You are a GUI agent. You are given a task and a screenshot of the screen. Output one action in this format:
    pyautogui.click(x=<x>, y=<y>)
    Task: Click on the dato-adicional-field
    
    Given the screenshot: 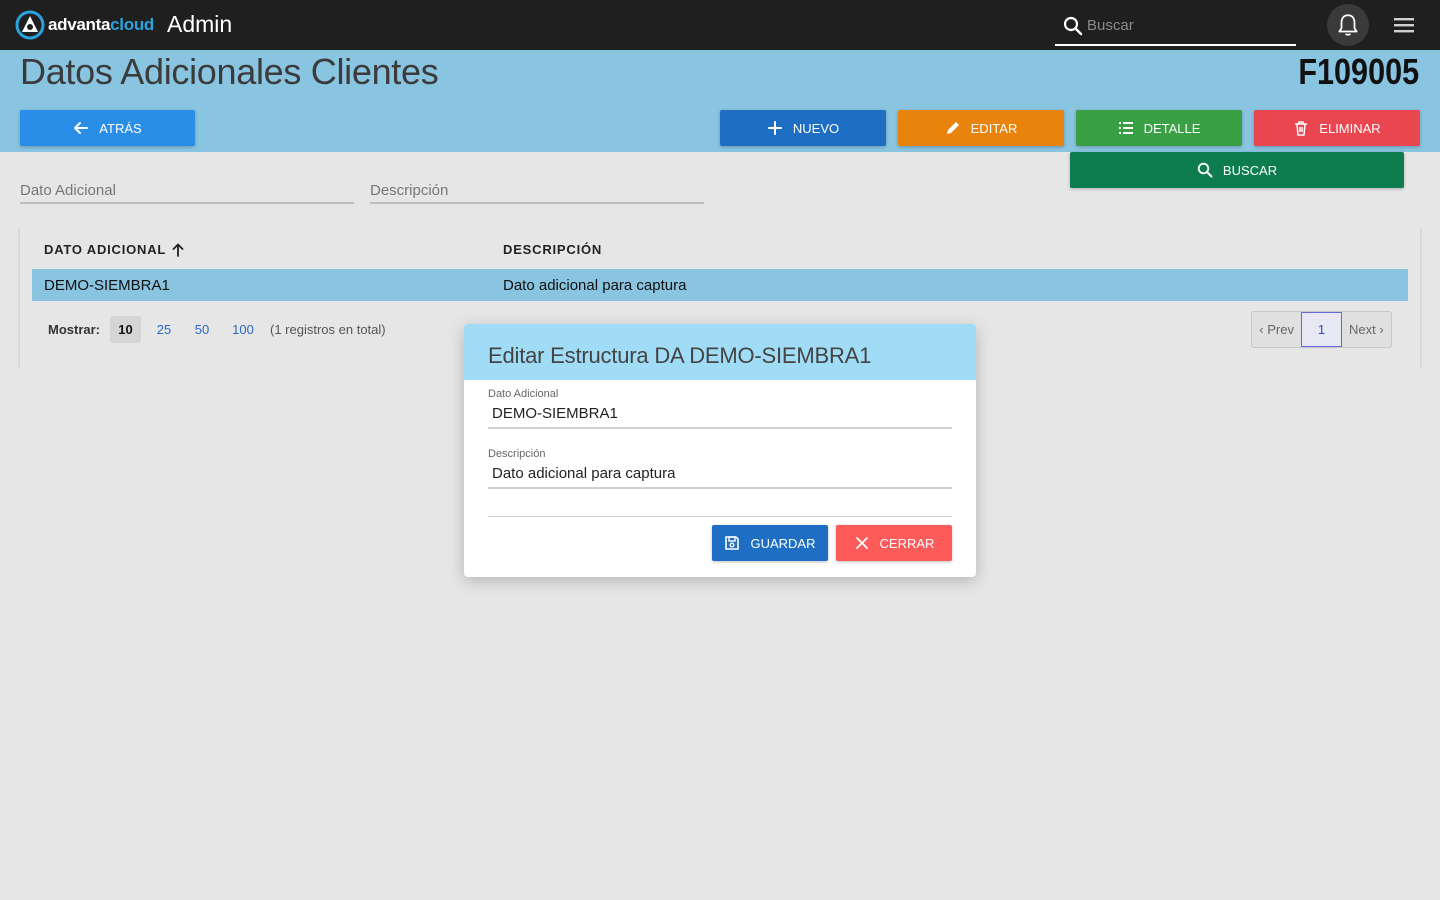 What is the action you would take?
    pyautogui.click(x=720, y=415)
    